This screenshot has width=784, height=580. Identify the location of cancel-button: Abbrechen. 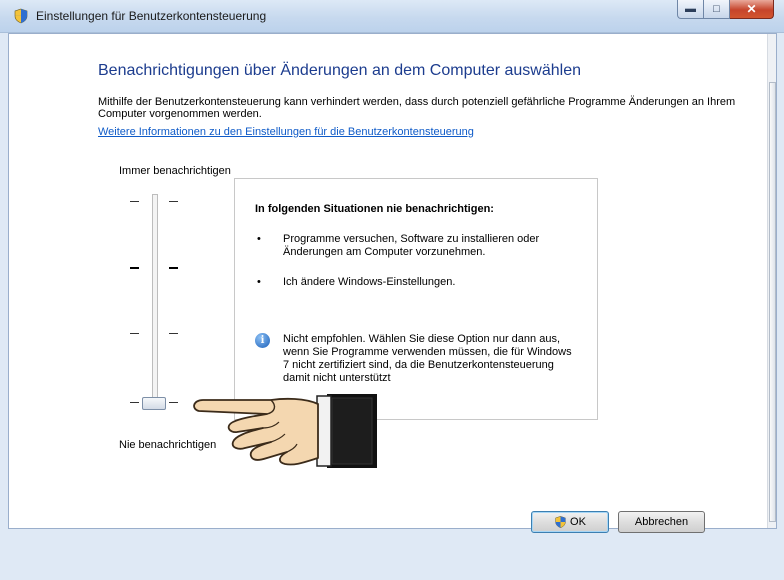
(661, 522).